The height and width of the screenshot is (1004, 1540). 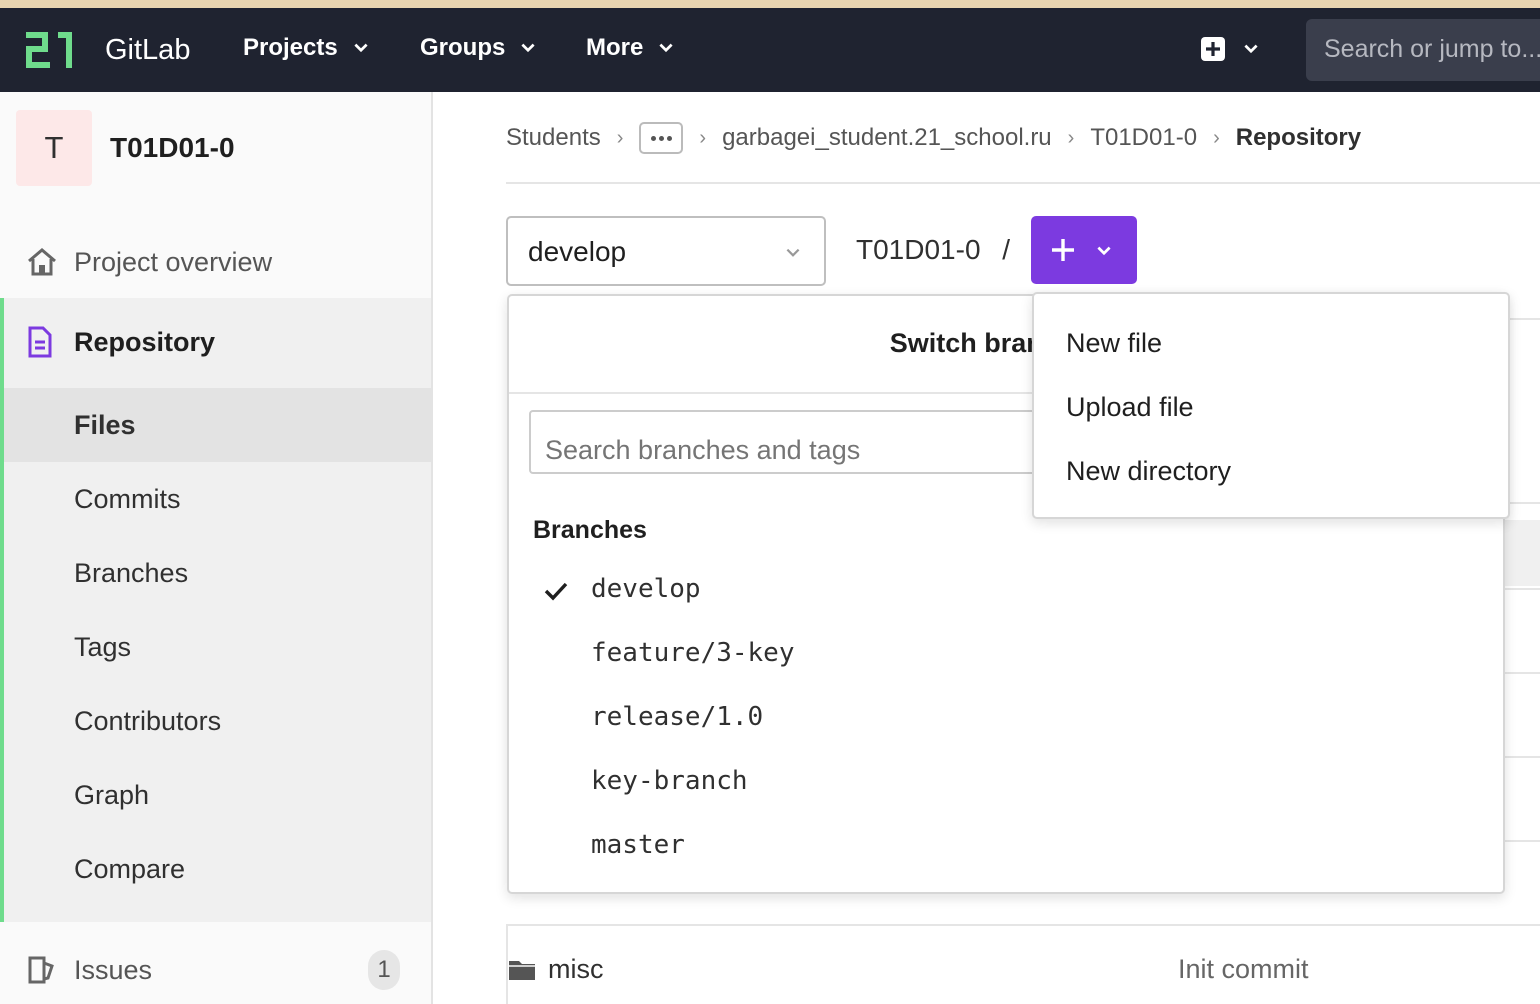 I want to click on sidebar-item-overview: Project overview, so click(x=215, y=262).